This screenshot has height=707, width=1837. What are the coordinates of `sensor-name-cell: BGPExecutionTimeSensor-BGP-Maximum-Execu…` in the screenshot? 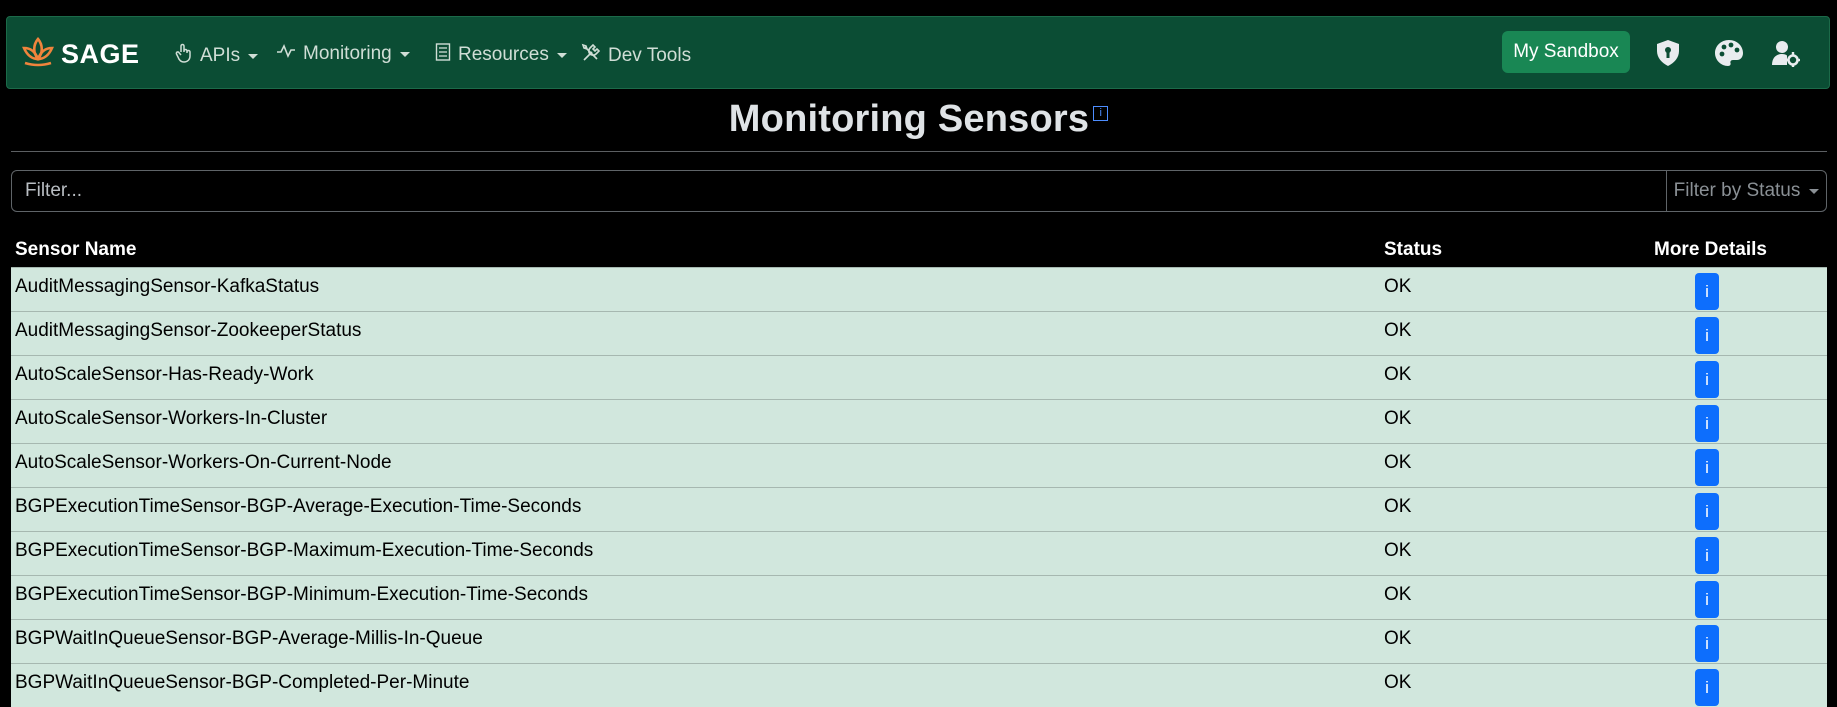 It's located at (304, 550).